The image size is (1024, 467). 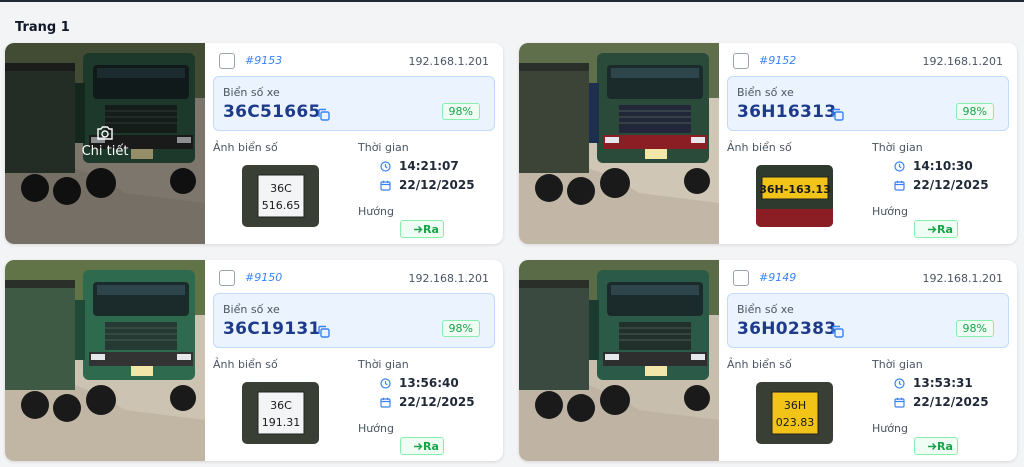 What do you see at coordinates (281, 205) in the screenshot?
I see `svg-text: 516.65` at bounding box center [281, 205].